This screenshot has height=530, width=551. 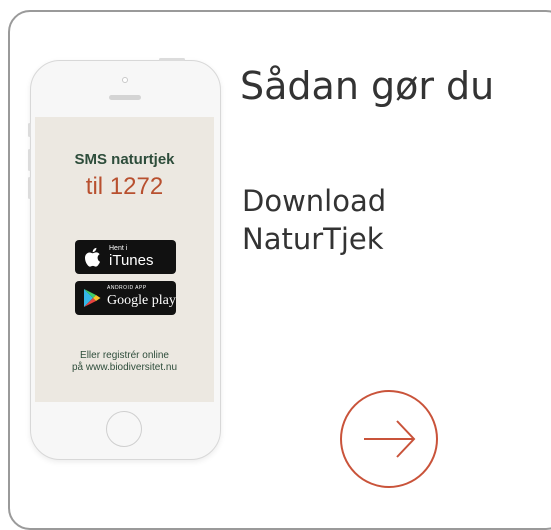 What do you see at coordinates (29, 160) in the screenshot?
I see `phone-volume-up` at bounding box center [29, 160].